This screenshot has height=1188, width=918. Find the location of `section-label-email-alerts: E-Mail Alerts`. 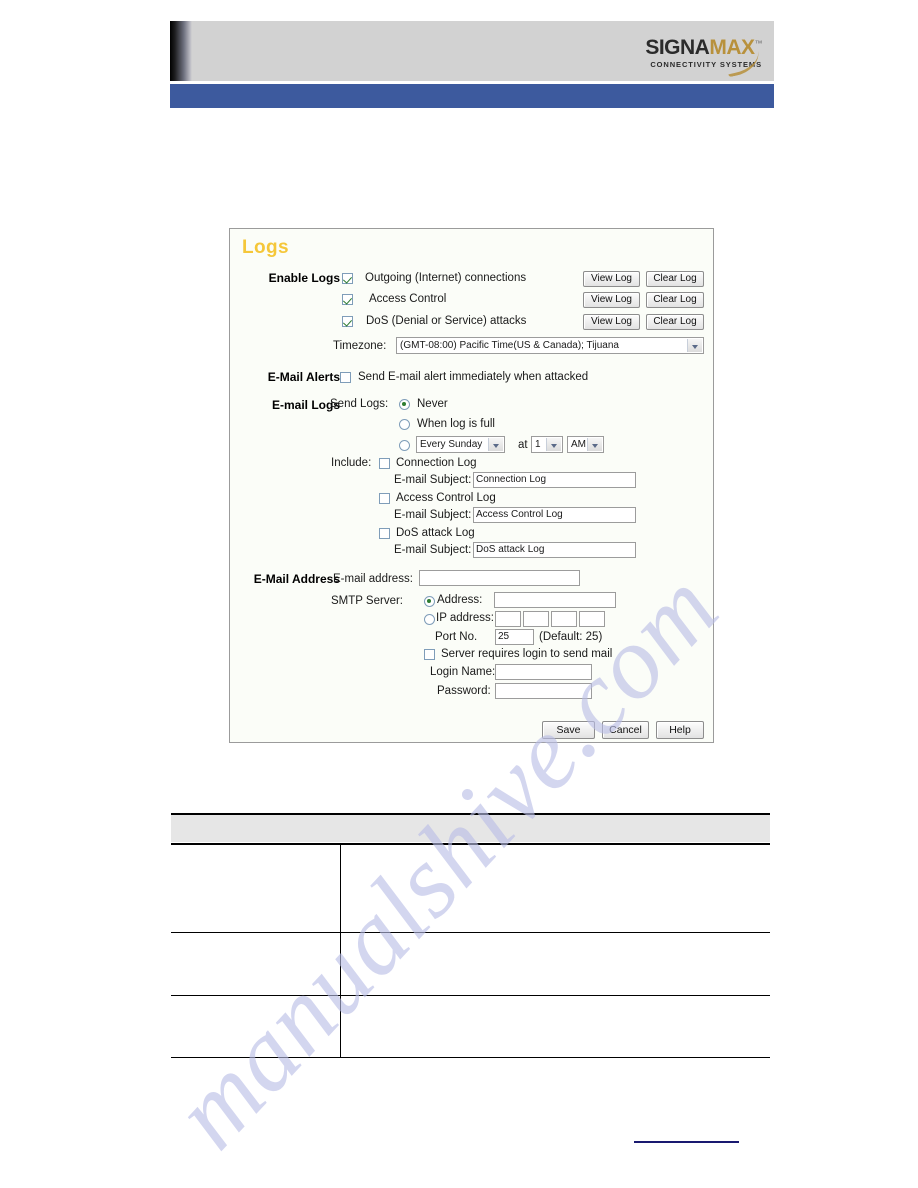

section-label-email-alerts: E-Mail Alerts is located at coordinates (303, 377).